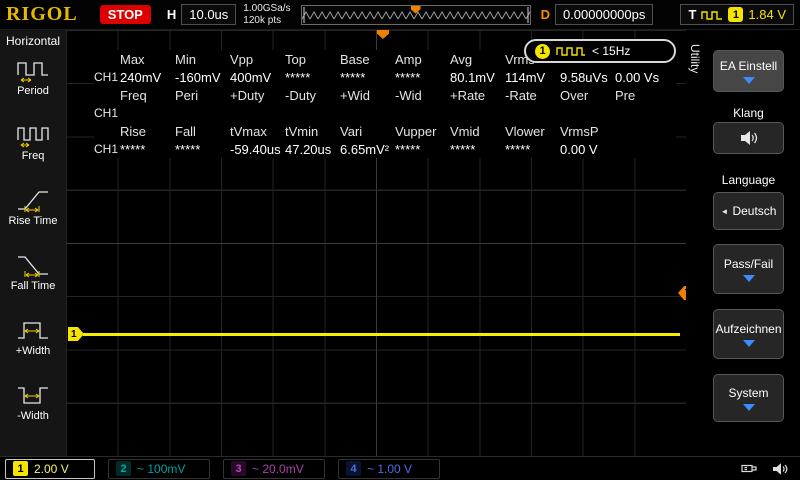  I want to click on meas-value: 240mV, so click(141, 77).